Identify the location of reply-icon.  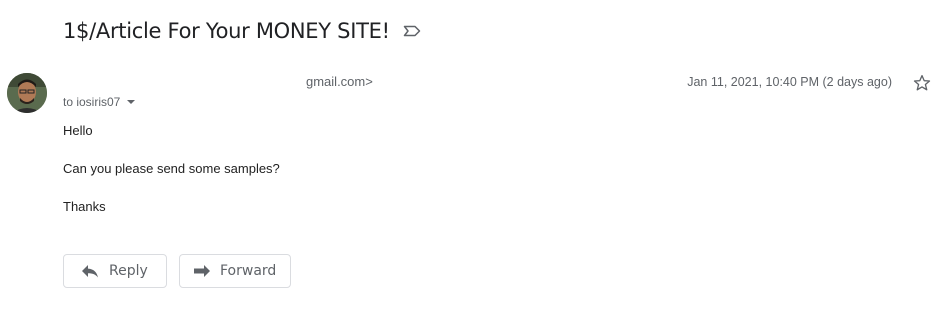
(90, 271).